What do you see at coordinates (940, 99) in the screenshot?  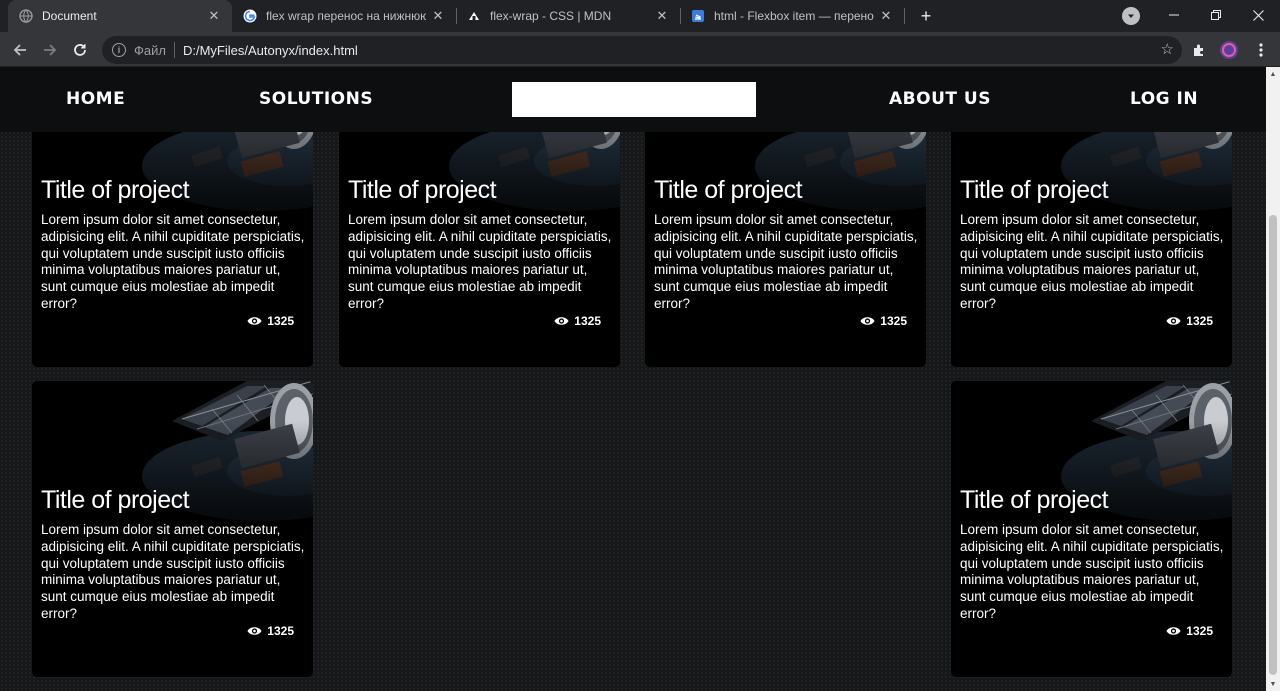 I see `nav-about-link: ABOUT US` at bounding box center [940, 99].